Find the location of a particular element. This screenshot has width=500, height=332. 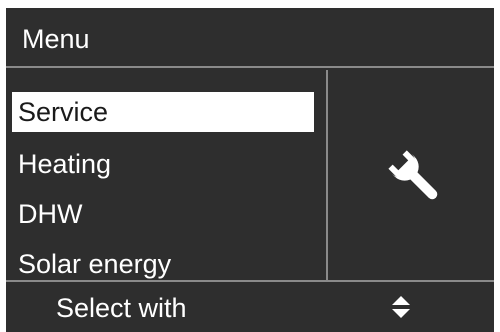

menu-item-label: DHW is located at coordinates (50, 214).